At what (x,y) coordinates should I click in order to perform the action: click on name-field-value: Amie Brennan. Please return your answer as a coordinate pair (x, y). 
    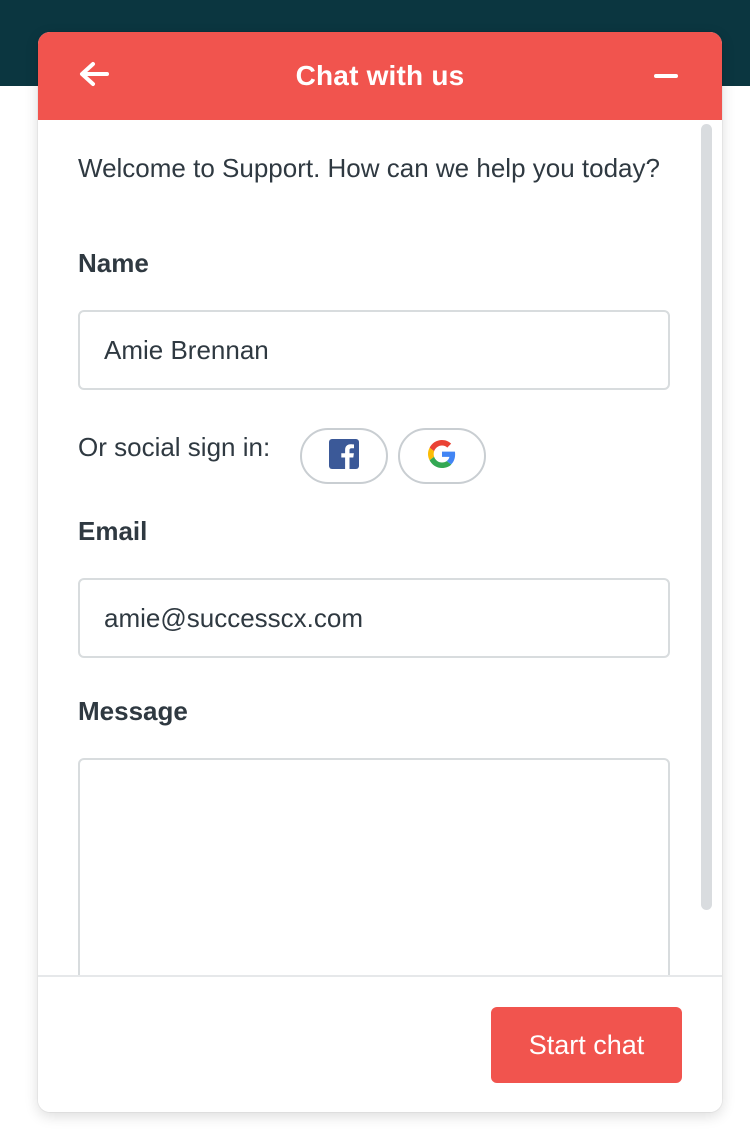
    Looking at the image, I should click on (186, 349).